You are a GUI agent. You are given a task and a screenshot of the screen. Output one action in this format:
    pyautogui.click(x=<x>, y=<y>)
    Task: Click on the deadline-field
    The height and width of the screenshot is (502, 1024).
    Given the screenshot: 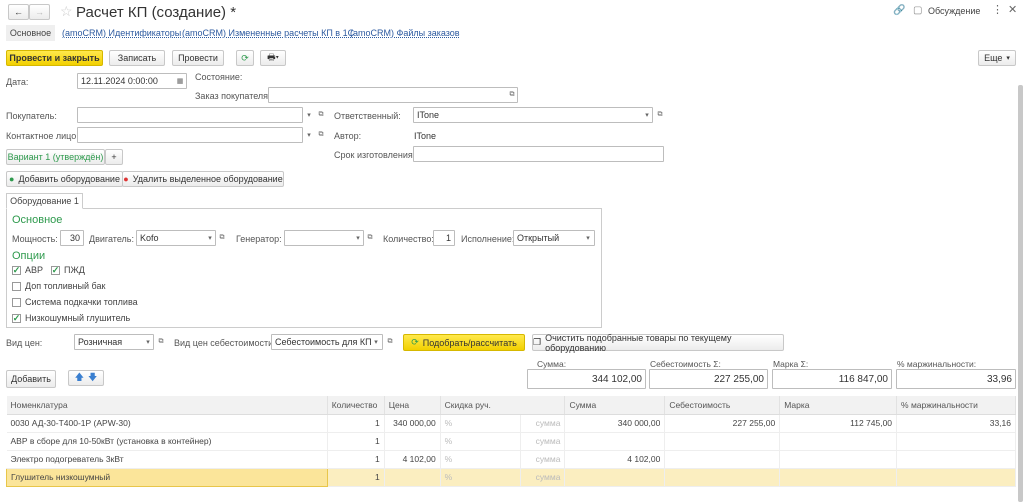 What is the action you would take?
    pyautogui.click(x=538, y=154)
    